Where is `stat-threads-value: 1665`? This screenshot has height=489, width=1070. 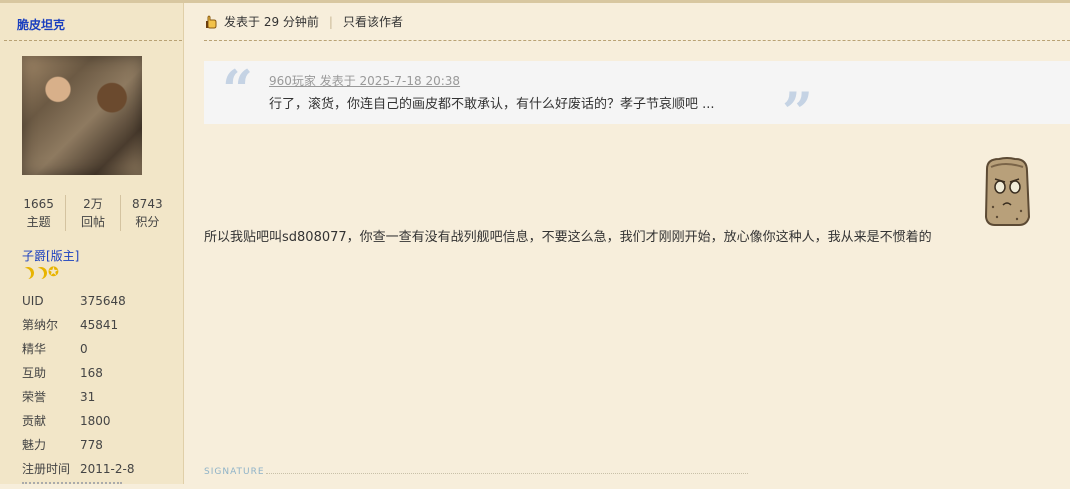
stat-threads-value: 1665 is located at coordinates (38, 204).